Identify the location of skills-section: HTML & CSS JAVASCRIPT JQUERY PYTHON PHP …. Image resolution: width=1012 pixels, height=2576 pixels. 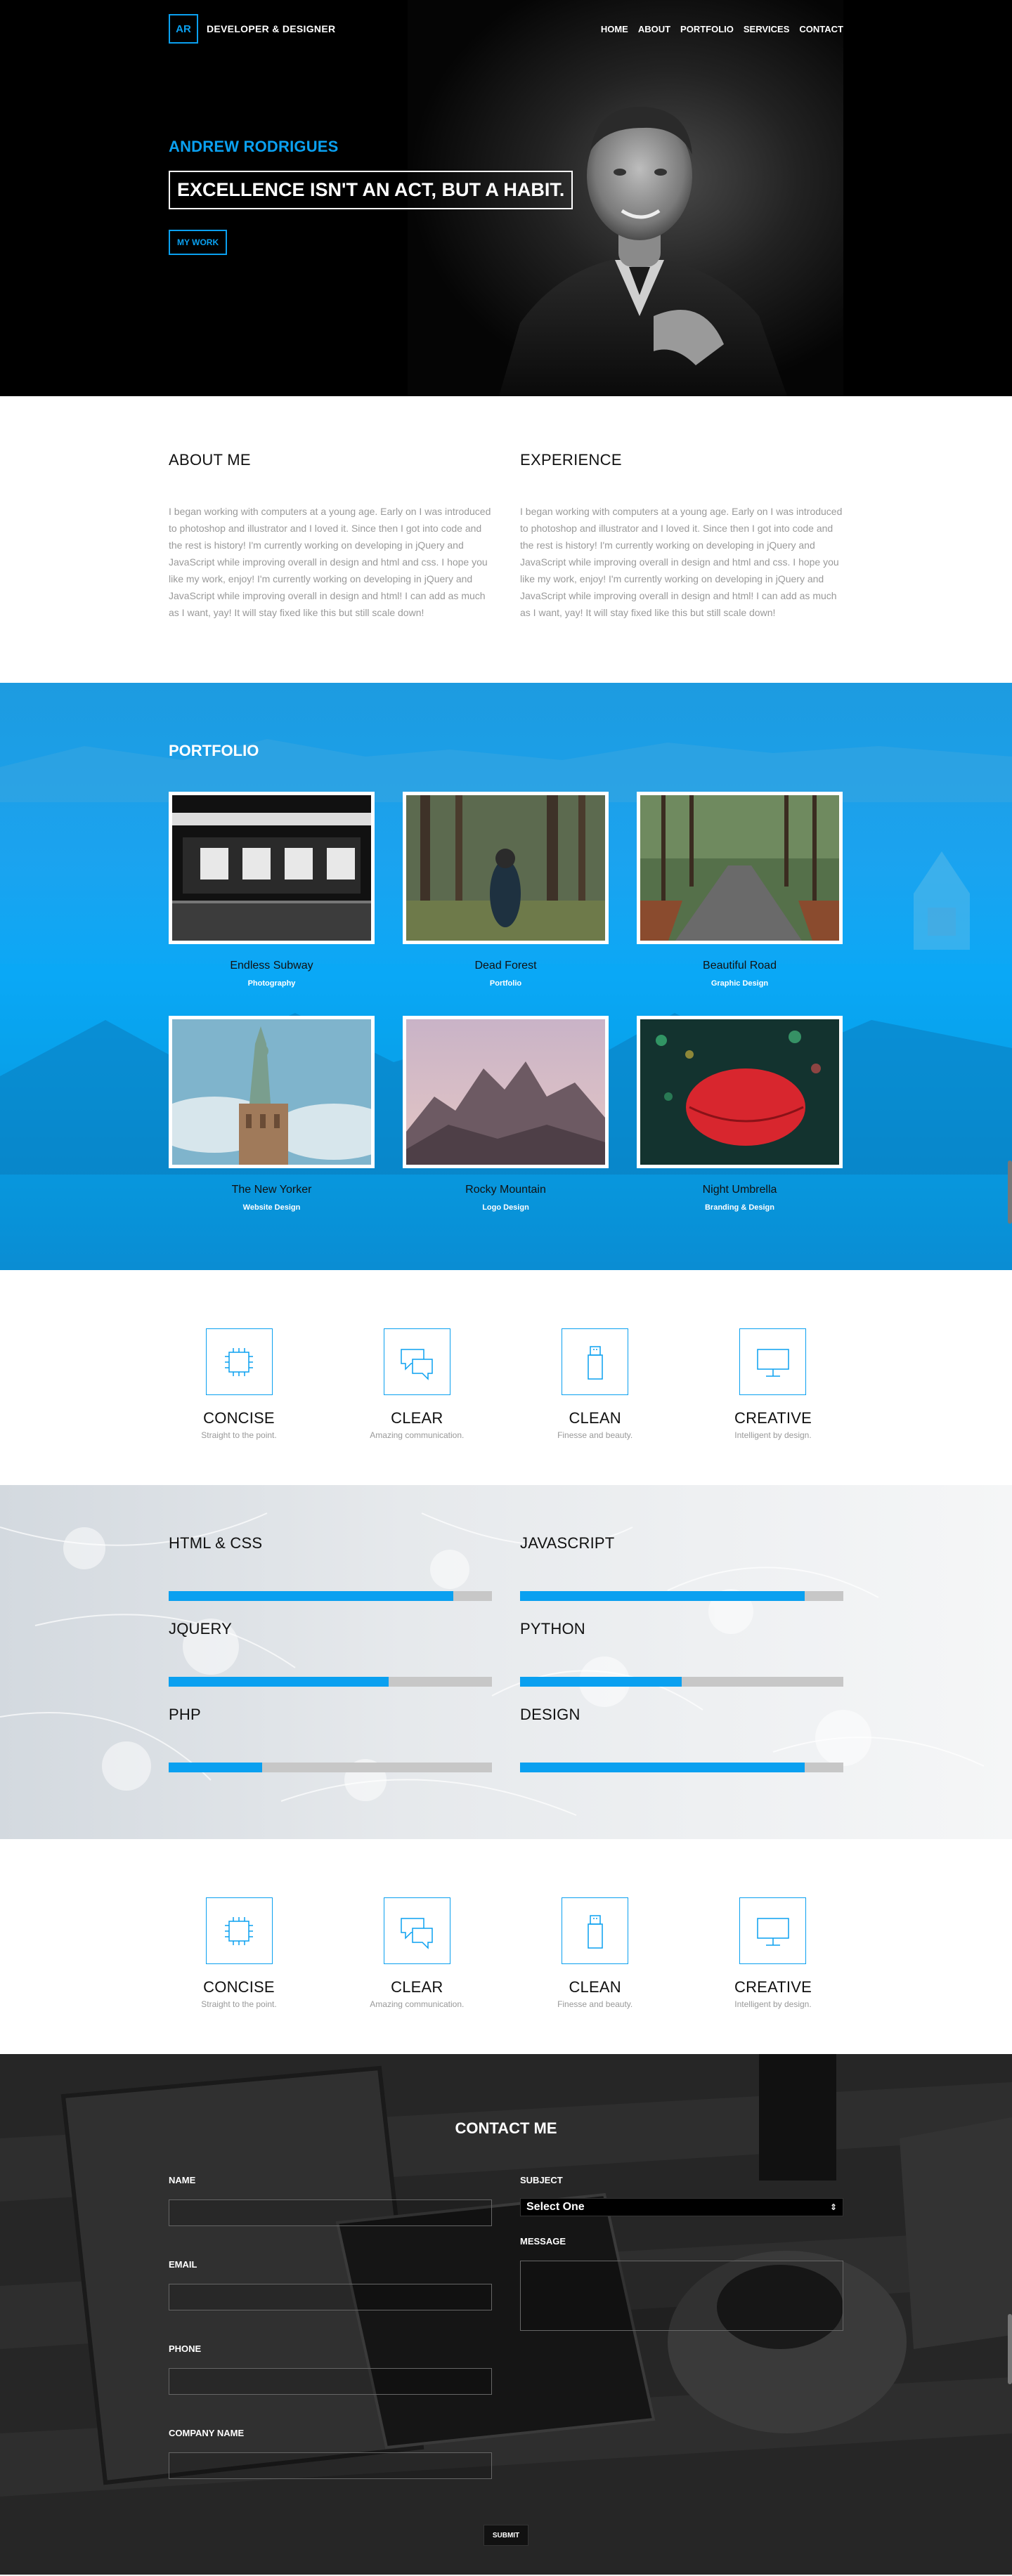
(506, 1662).